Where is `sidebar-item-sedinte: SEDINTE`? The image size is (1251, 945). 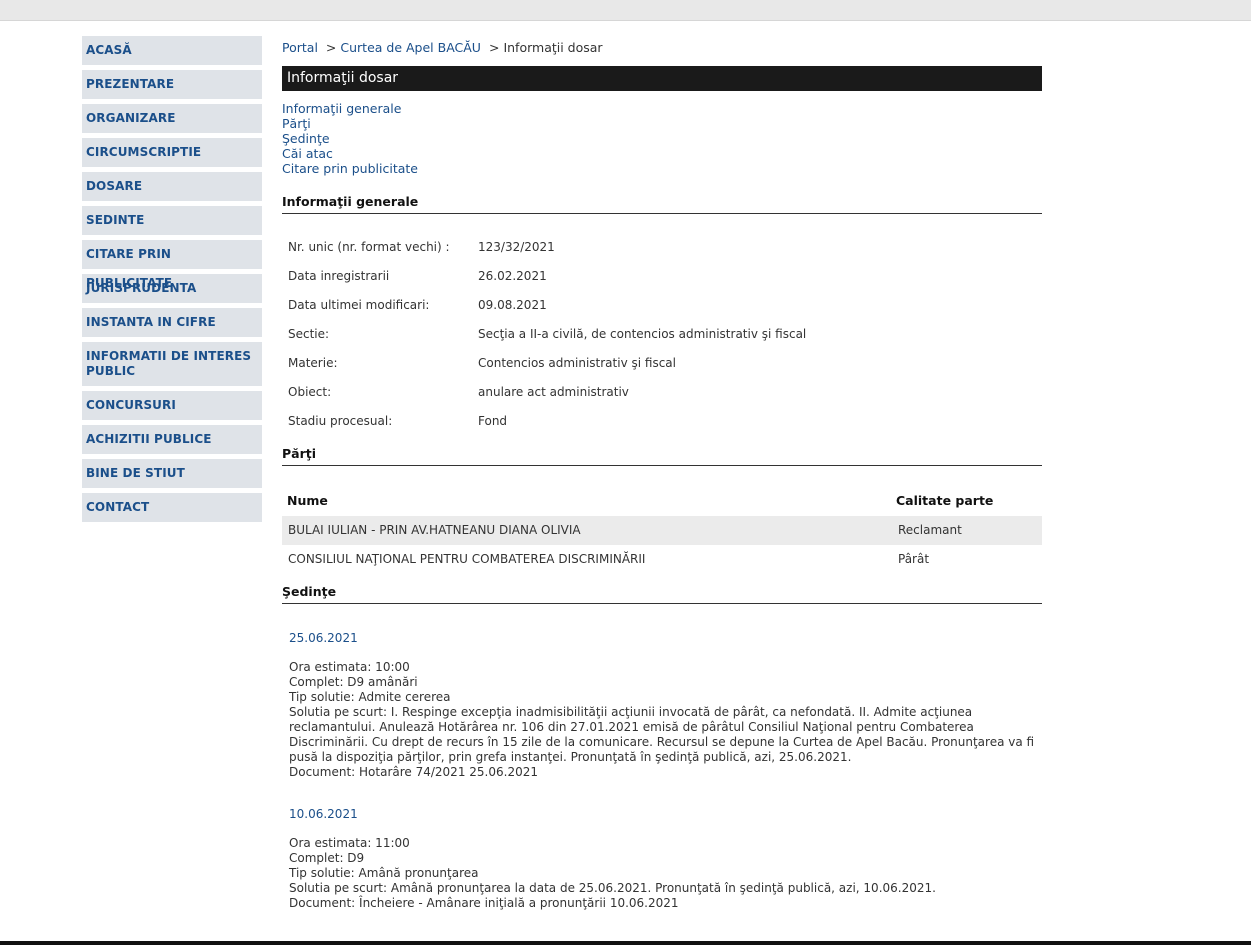 sidebar-item-sedinte: SEDINTE is located at coordinates (172, 220).